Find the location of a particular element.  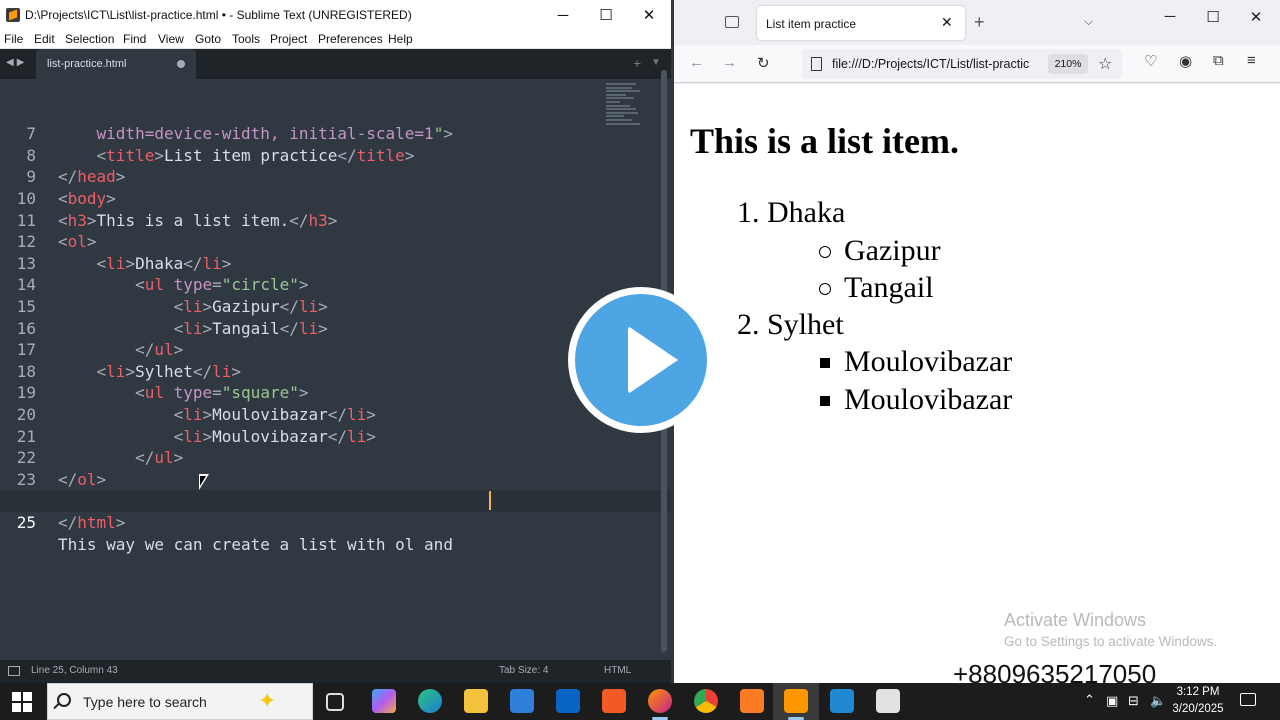

clock-date: 3/20/2025 is located at coordinates (1198, 709).